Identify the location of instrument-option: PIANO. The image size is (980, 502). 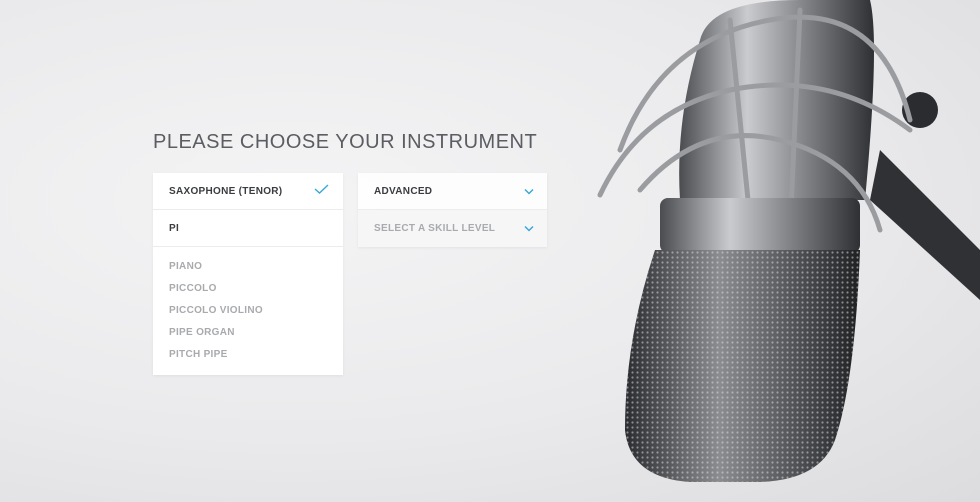
(248, 267).